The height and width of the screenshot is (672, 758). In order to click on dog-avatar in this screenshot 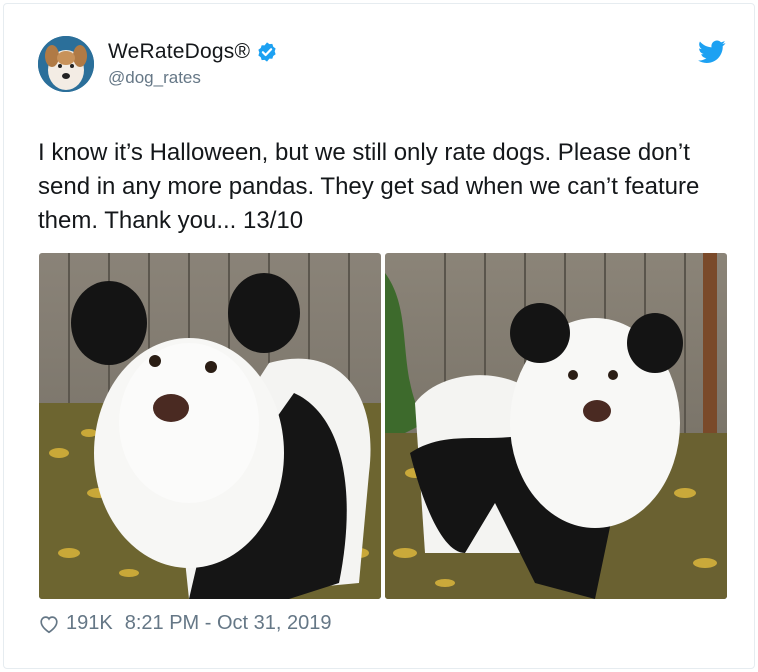, I will do `click(66, 64)`.